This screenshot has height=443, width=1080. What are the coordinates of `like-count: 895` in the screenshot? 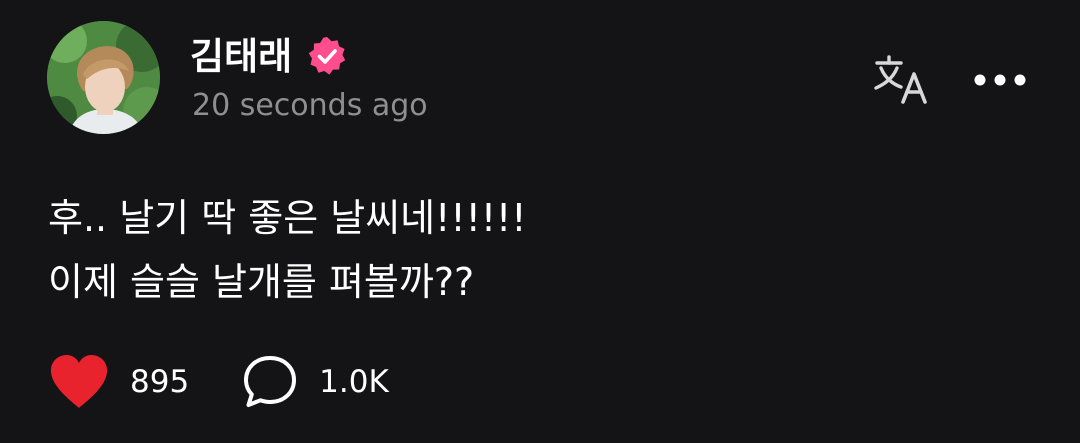 It's located at (160, 382).